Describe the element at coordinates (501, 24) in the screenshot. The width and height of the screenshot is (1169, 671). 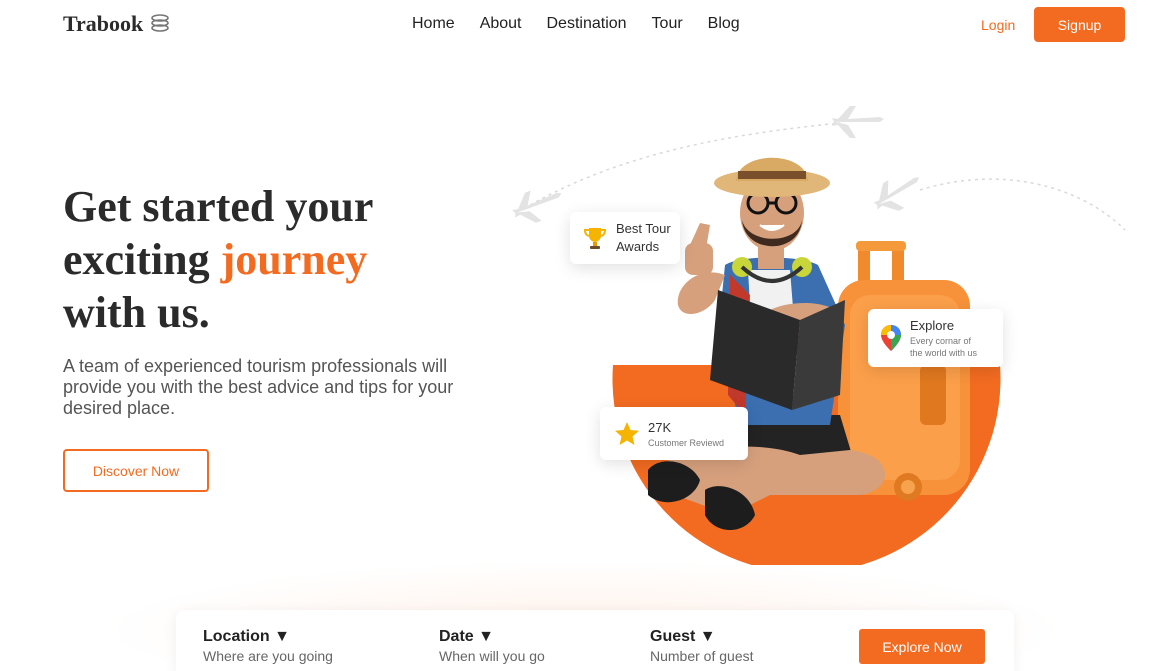
I see `nav-link-about: About` at that location.